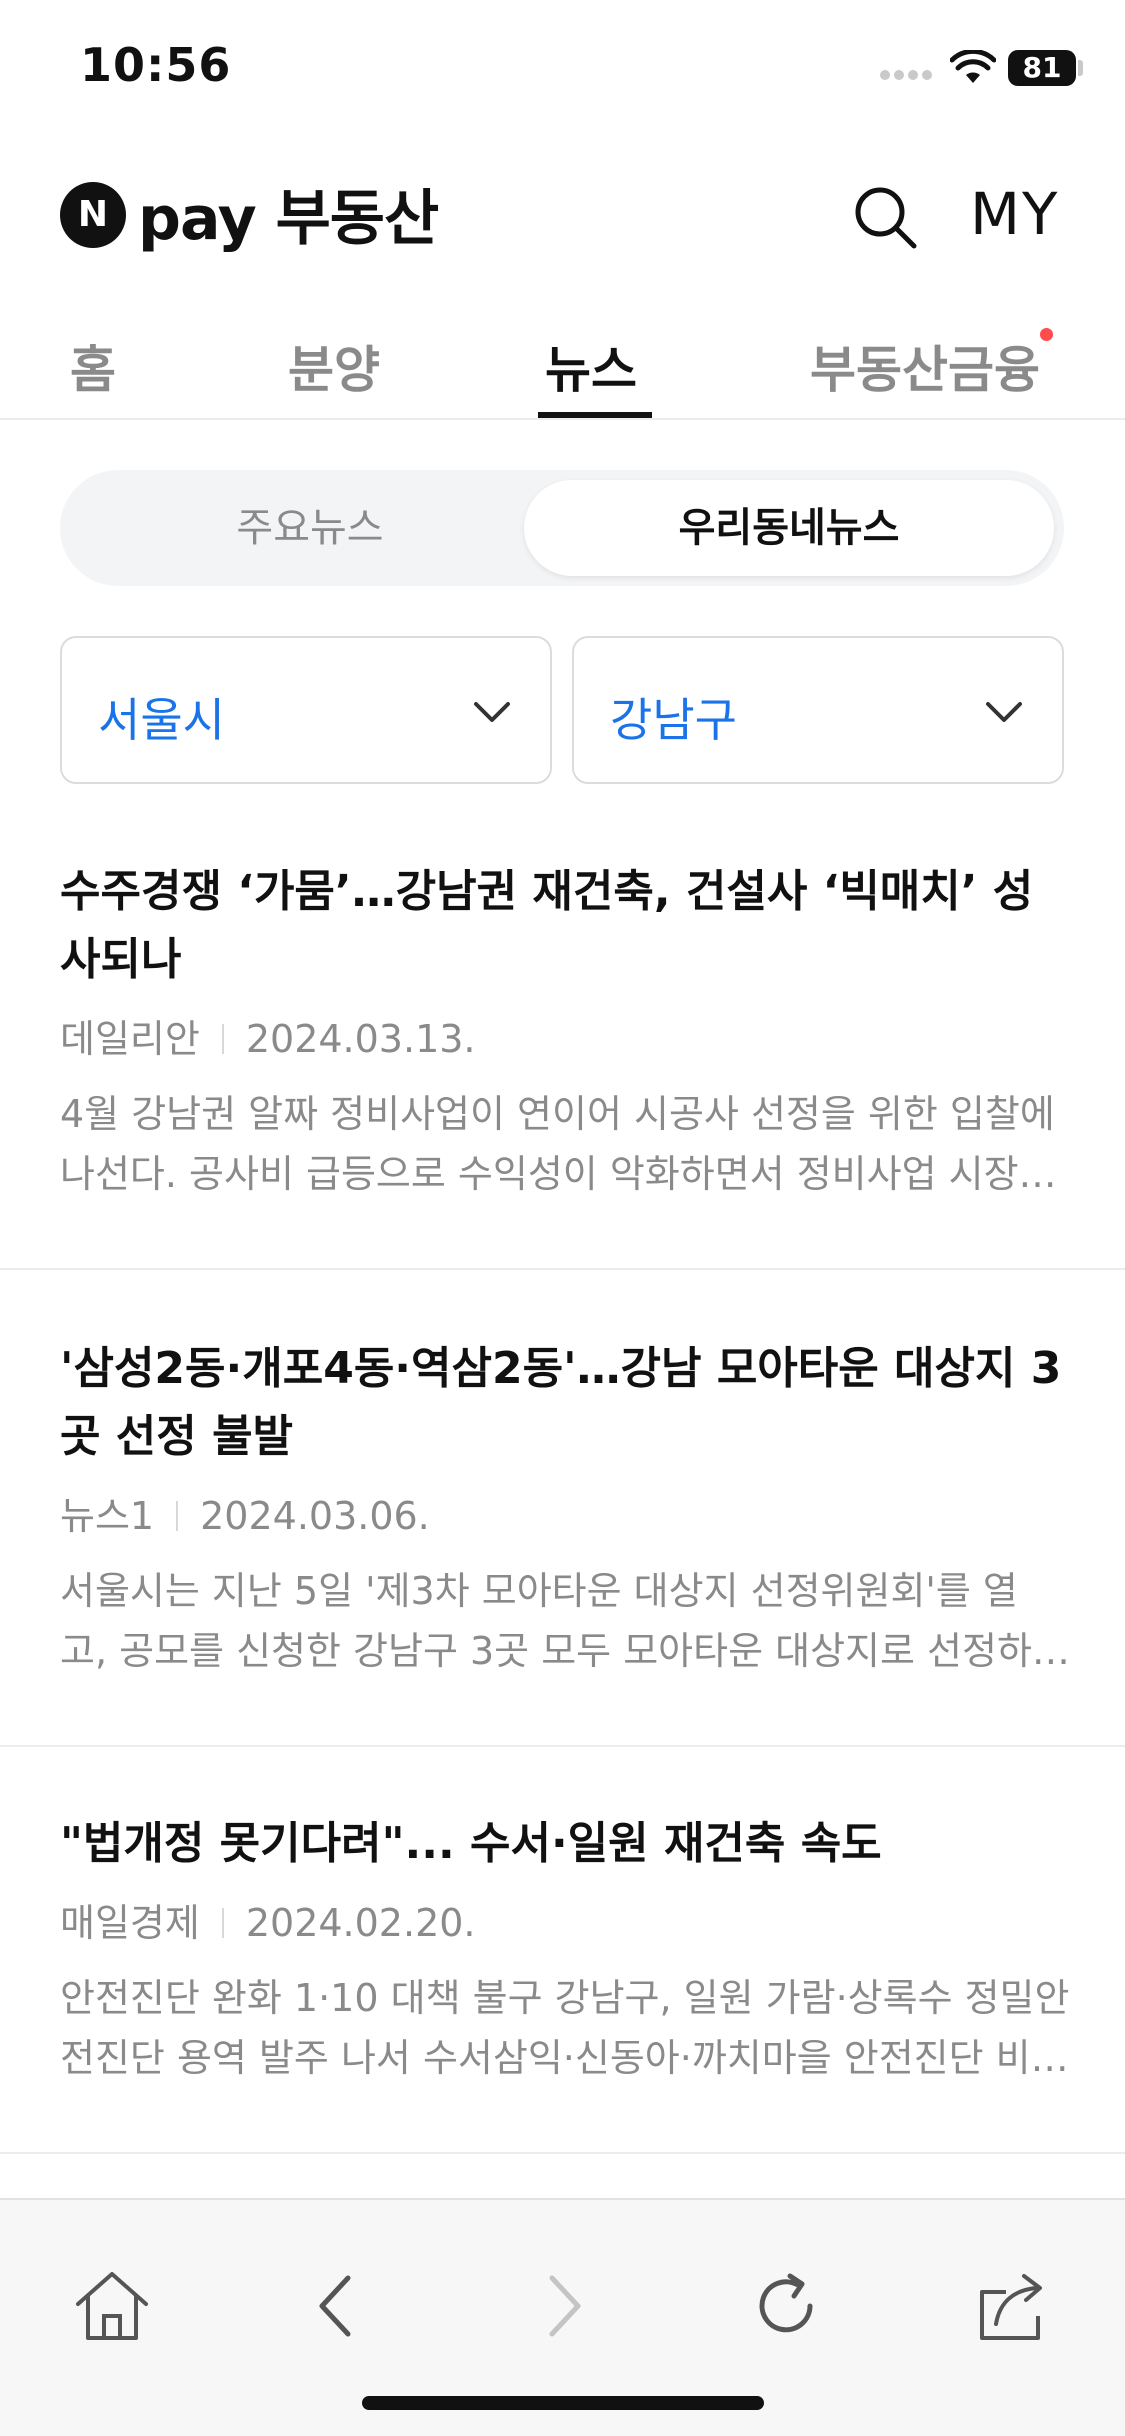 The image size is (1125, 2436). Describe the element at coordinates (786, 2306) in the screenshot. I see `refresh-icon` at that location.